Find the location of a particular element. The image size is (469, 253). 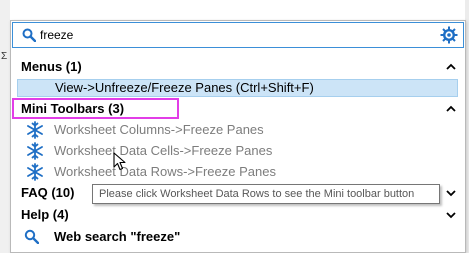

web-search-label: Web search "freeze" is located at coordinates (117, 236).